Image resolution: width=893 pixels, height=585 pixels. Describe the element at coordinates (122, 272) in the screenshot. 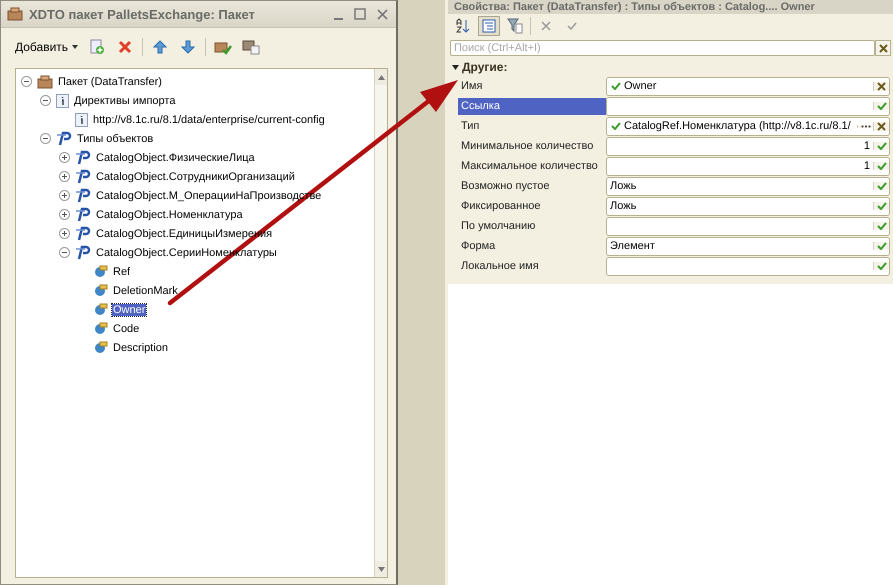

I see `tree-item: Ref` at that location.